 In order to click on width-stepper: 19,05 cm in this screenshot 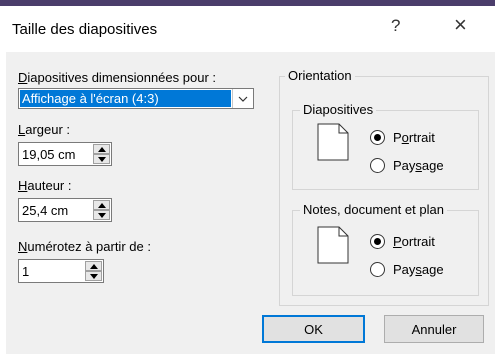, I will do `click(65, 154)`.